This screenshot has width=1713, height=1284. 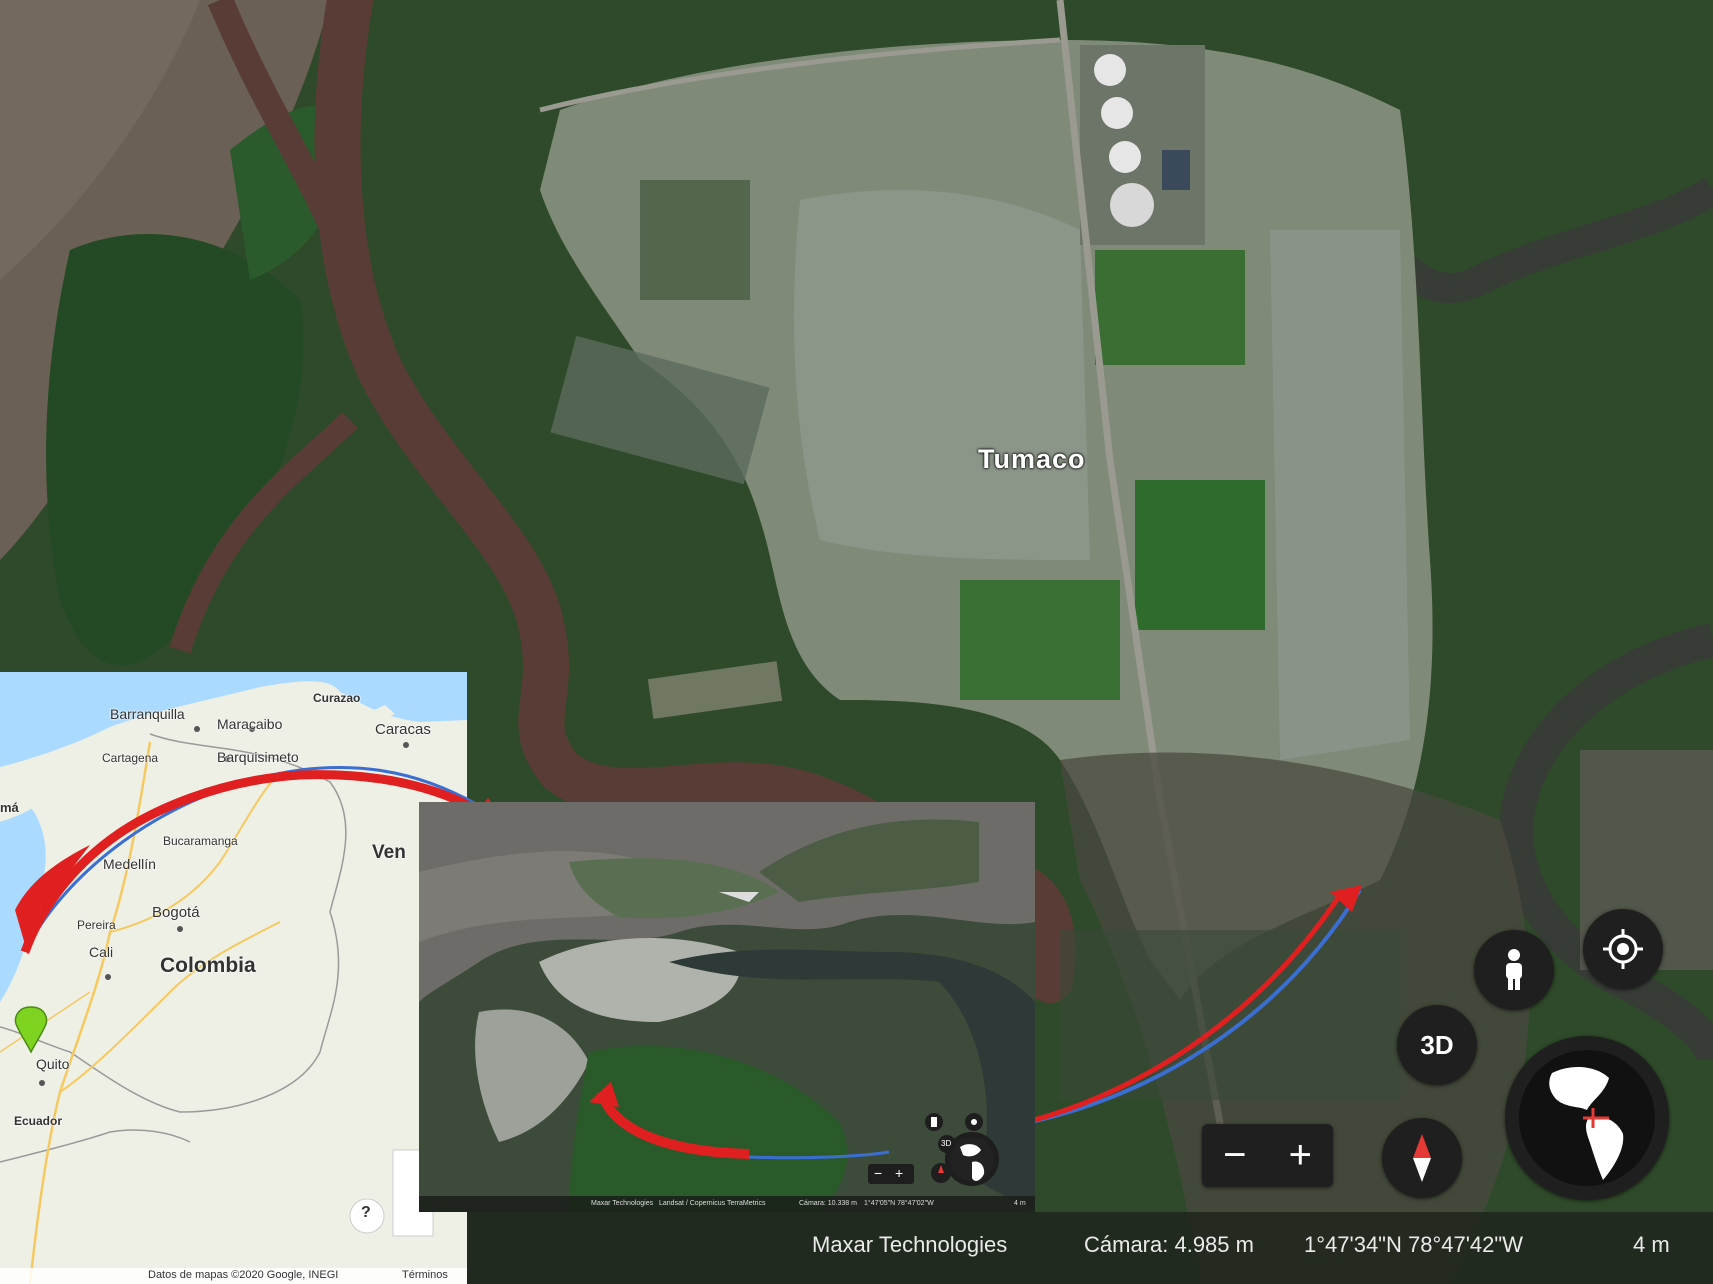 What do you see at coordinates (1651, 1244) in the screenshot?
I see `scale-readout: 4 m` at bounding box center [1651, 1244].